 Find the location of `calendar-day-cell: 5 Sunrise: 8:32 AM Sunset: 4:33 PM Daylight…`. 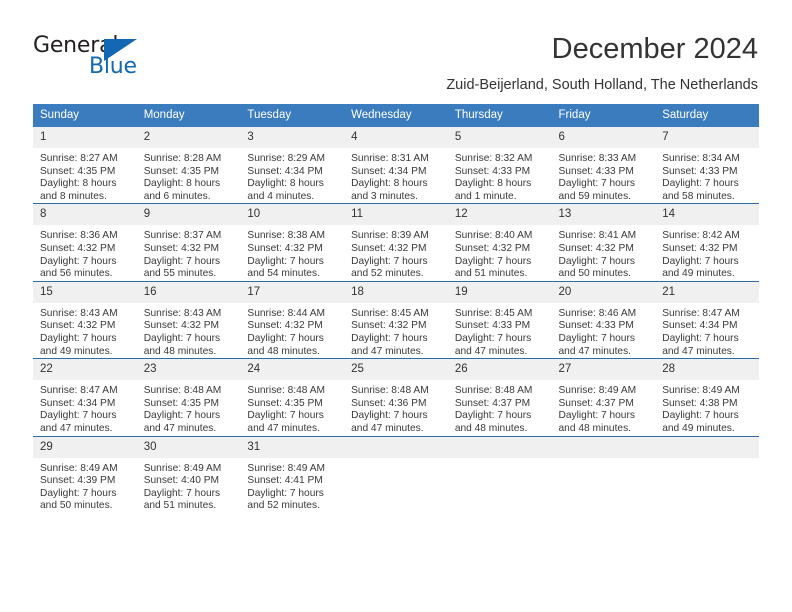

calendar-day-cell: 5 Sunrise: 8:32 AM Sunset: 4:33 PM Daylight… is located at coordinates (499, 165).